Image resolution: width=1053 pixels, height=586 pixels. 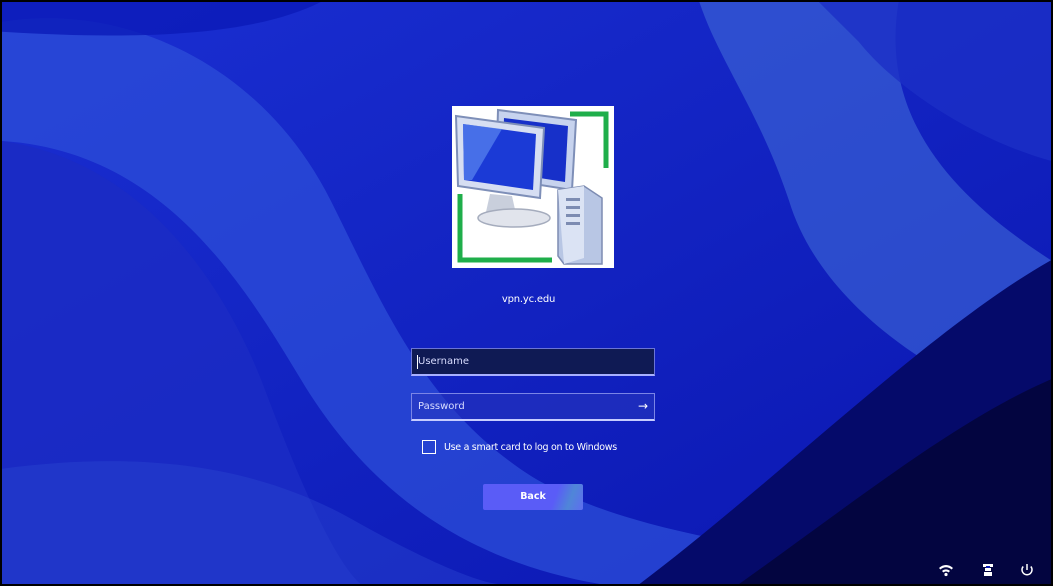 I want to click on username-input: Username, so click(x=533, y=362).